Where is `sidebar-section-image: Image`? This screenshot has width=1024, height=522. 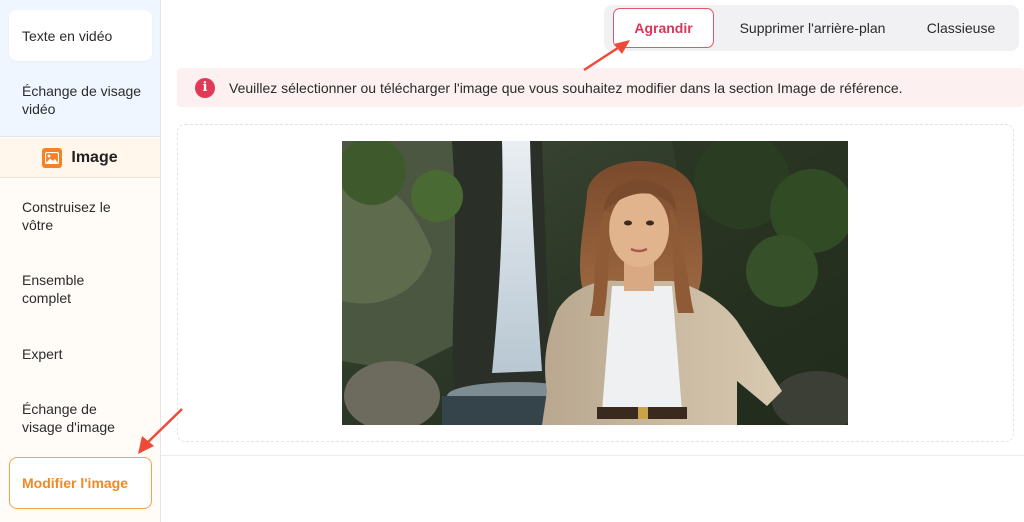 sidebar-section-image: Image is located at coordinates (80, 158).